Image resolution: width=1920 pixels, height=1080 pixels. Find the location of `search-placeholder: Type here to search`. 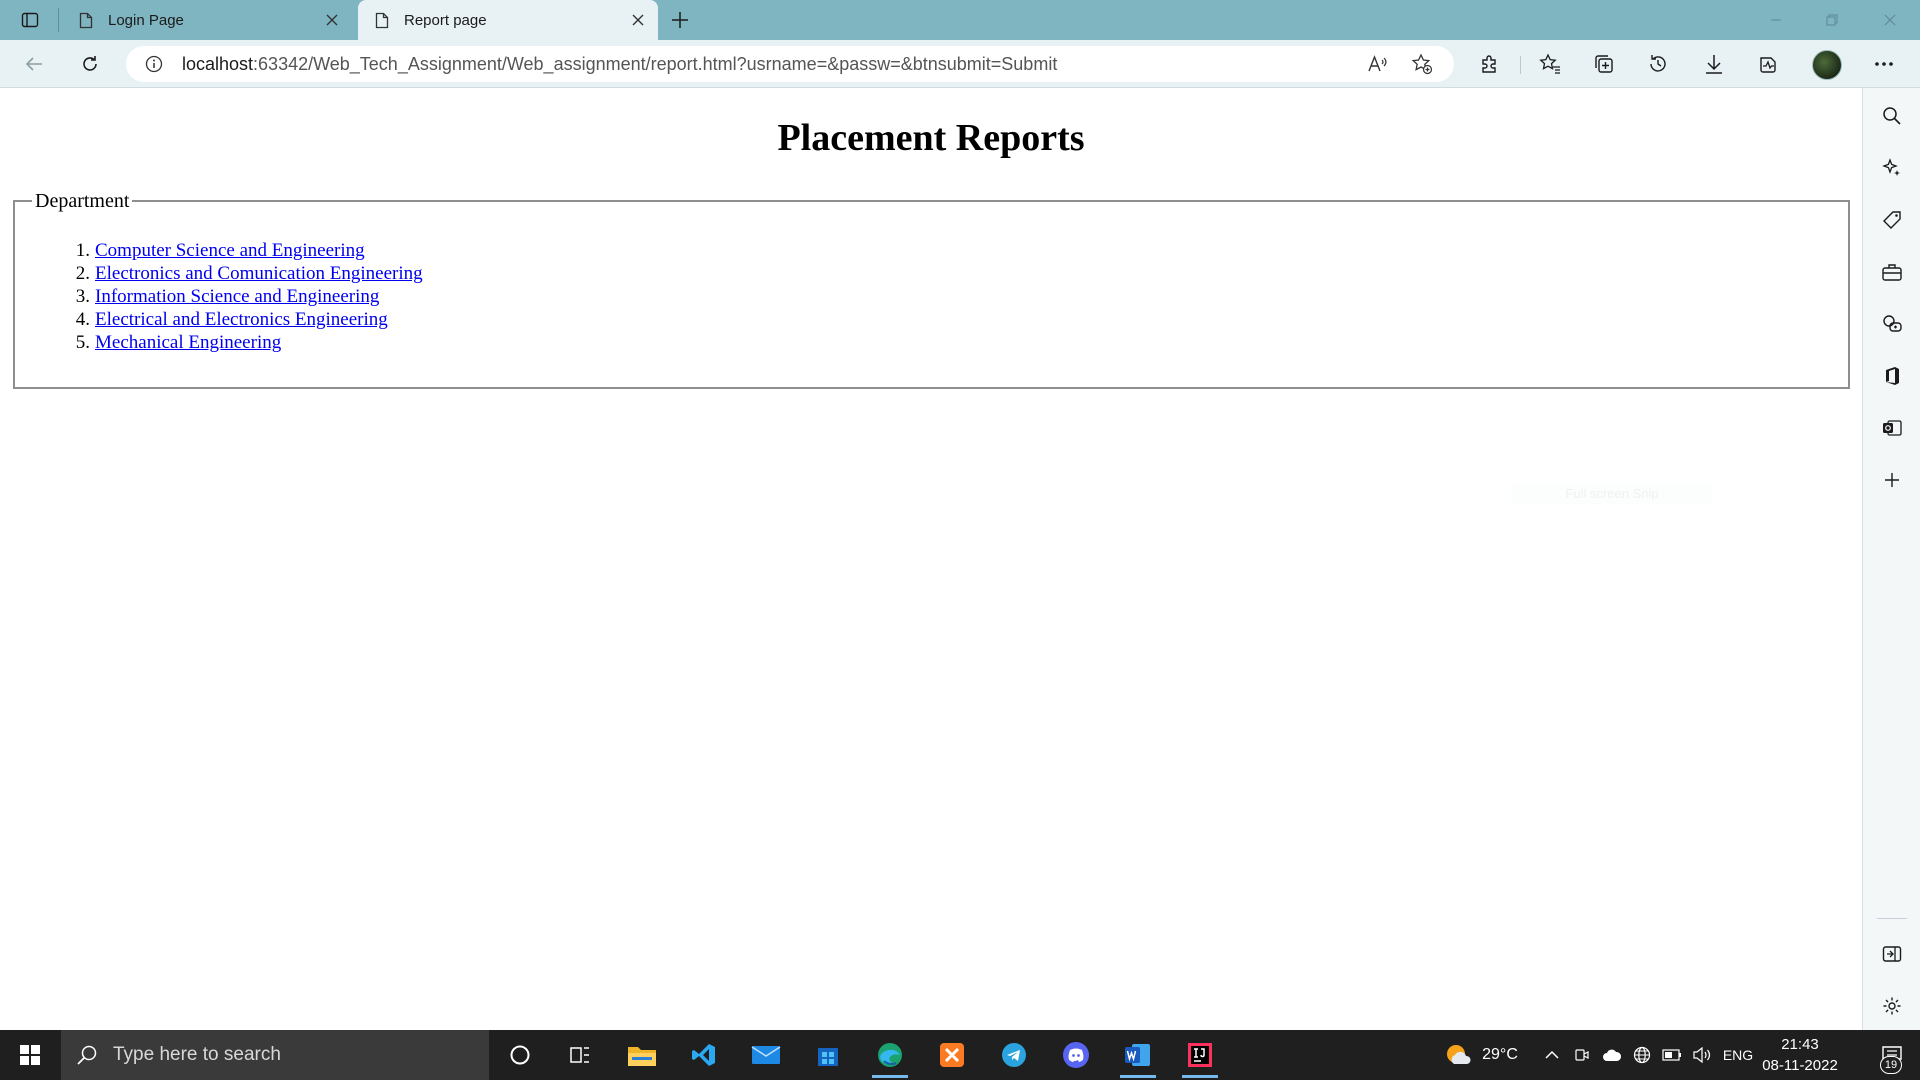

search-placeholder: Type here to search is located at coordinates (197, 1054).